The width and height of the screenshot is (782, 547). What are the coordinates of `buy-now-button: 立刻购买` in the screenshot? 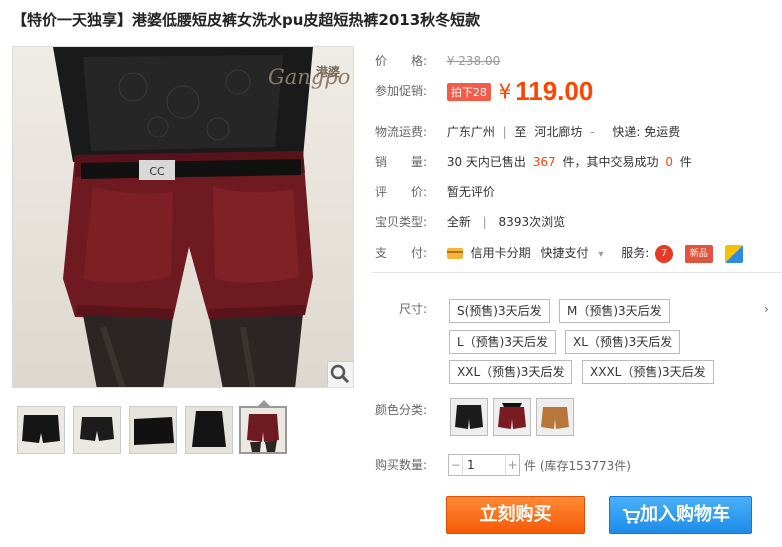 It's located at (515, 515).